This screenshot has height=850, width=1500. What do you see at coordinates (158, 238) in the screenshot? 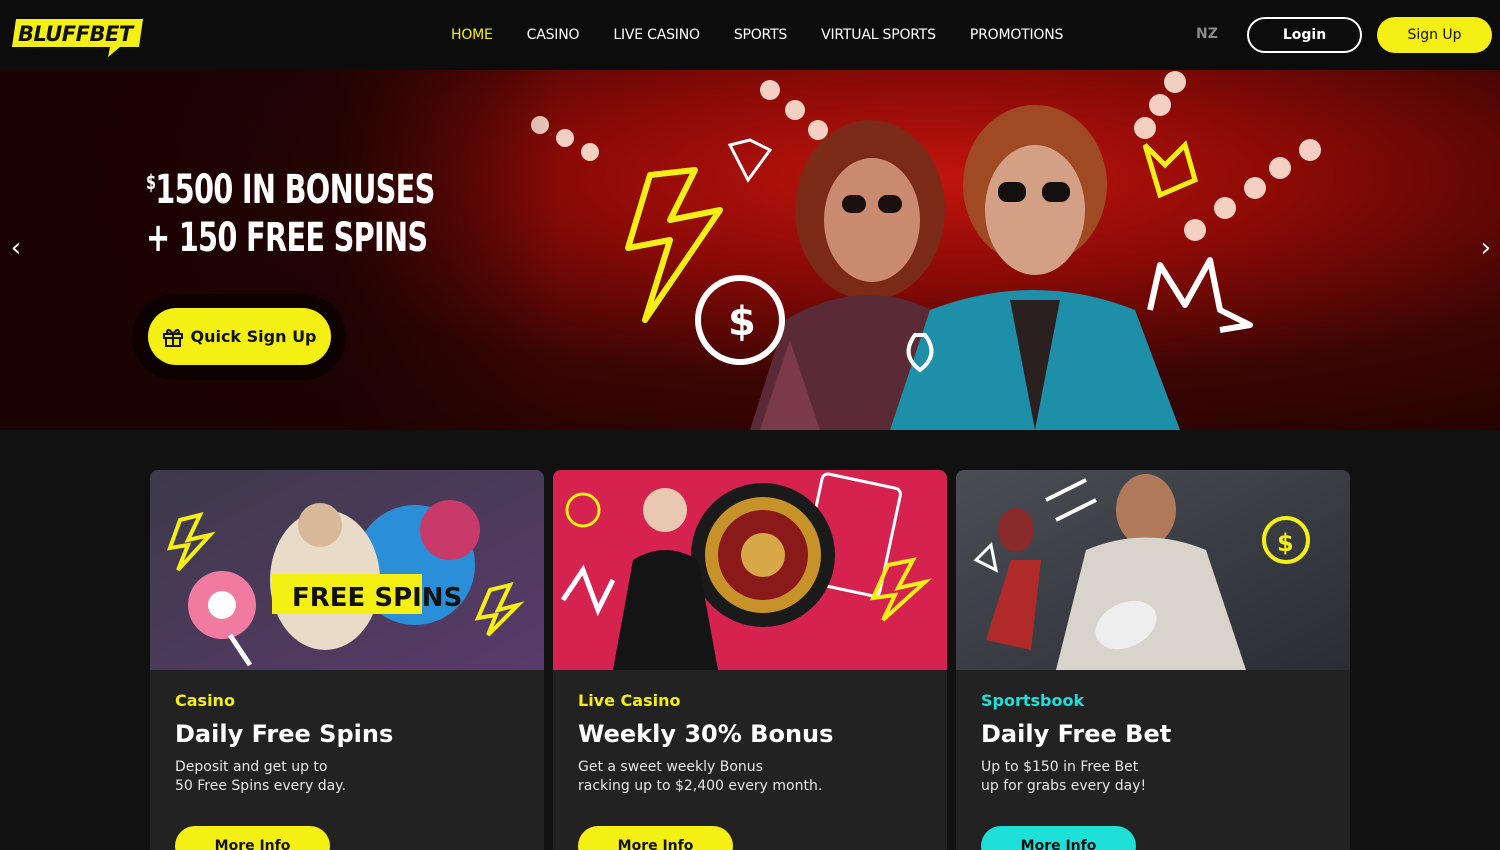
I see `hero-plus: +` at bounding box center [158, 238].